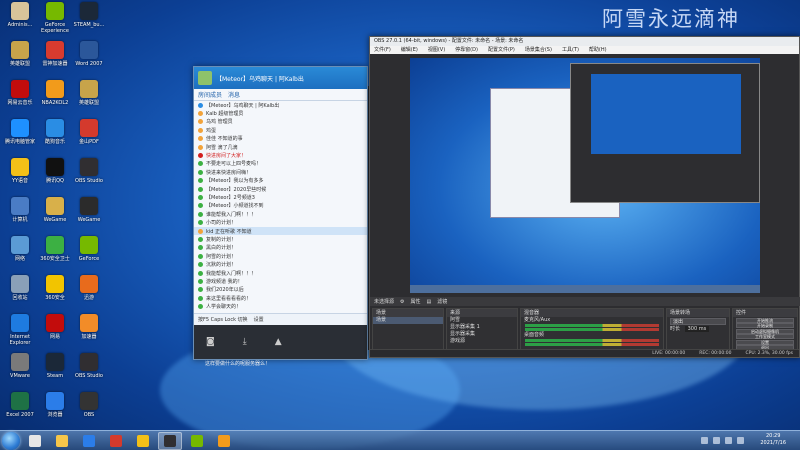 The width and height of the screenshot is (800, 450). I want to click on desktop-icon: Steam, so click(55, 366).